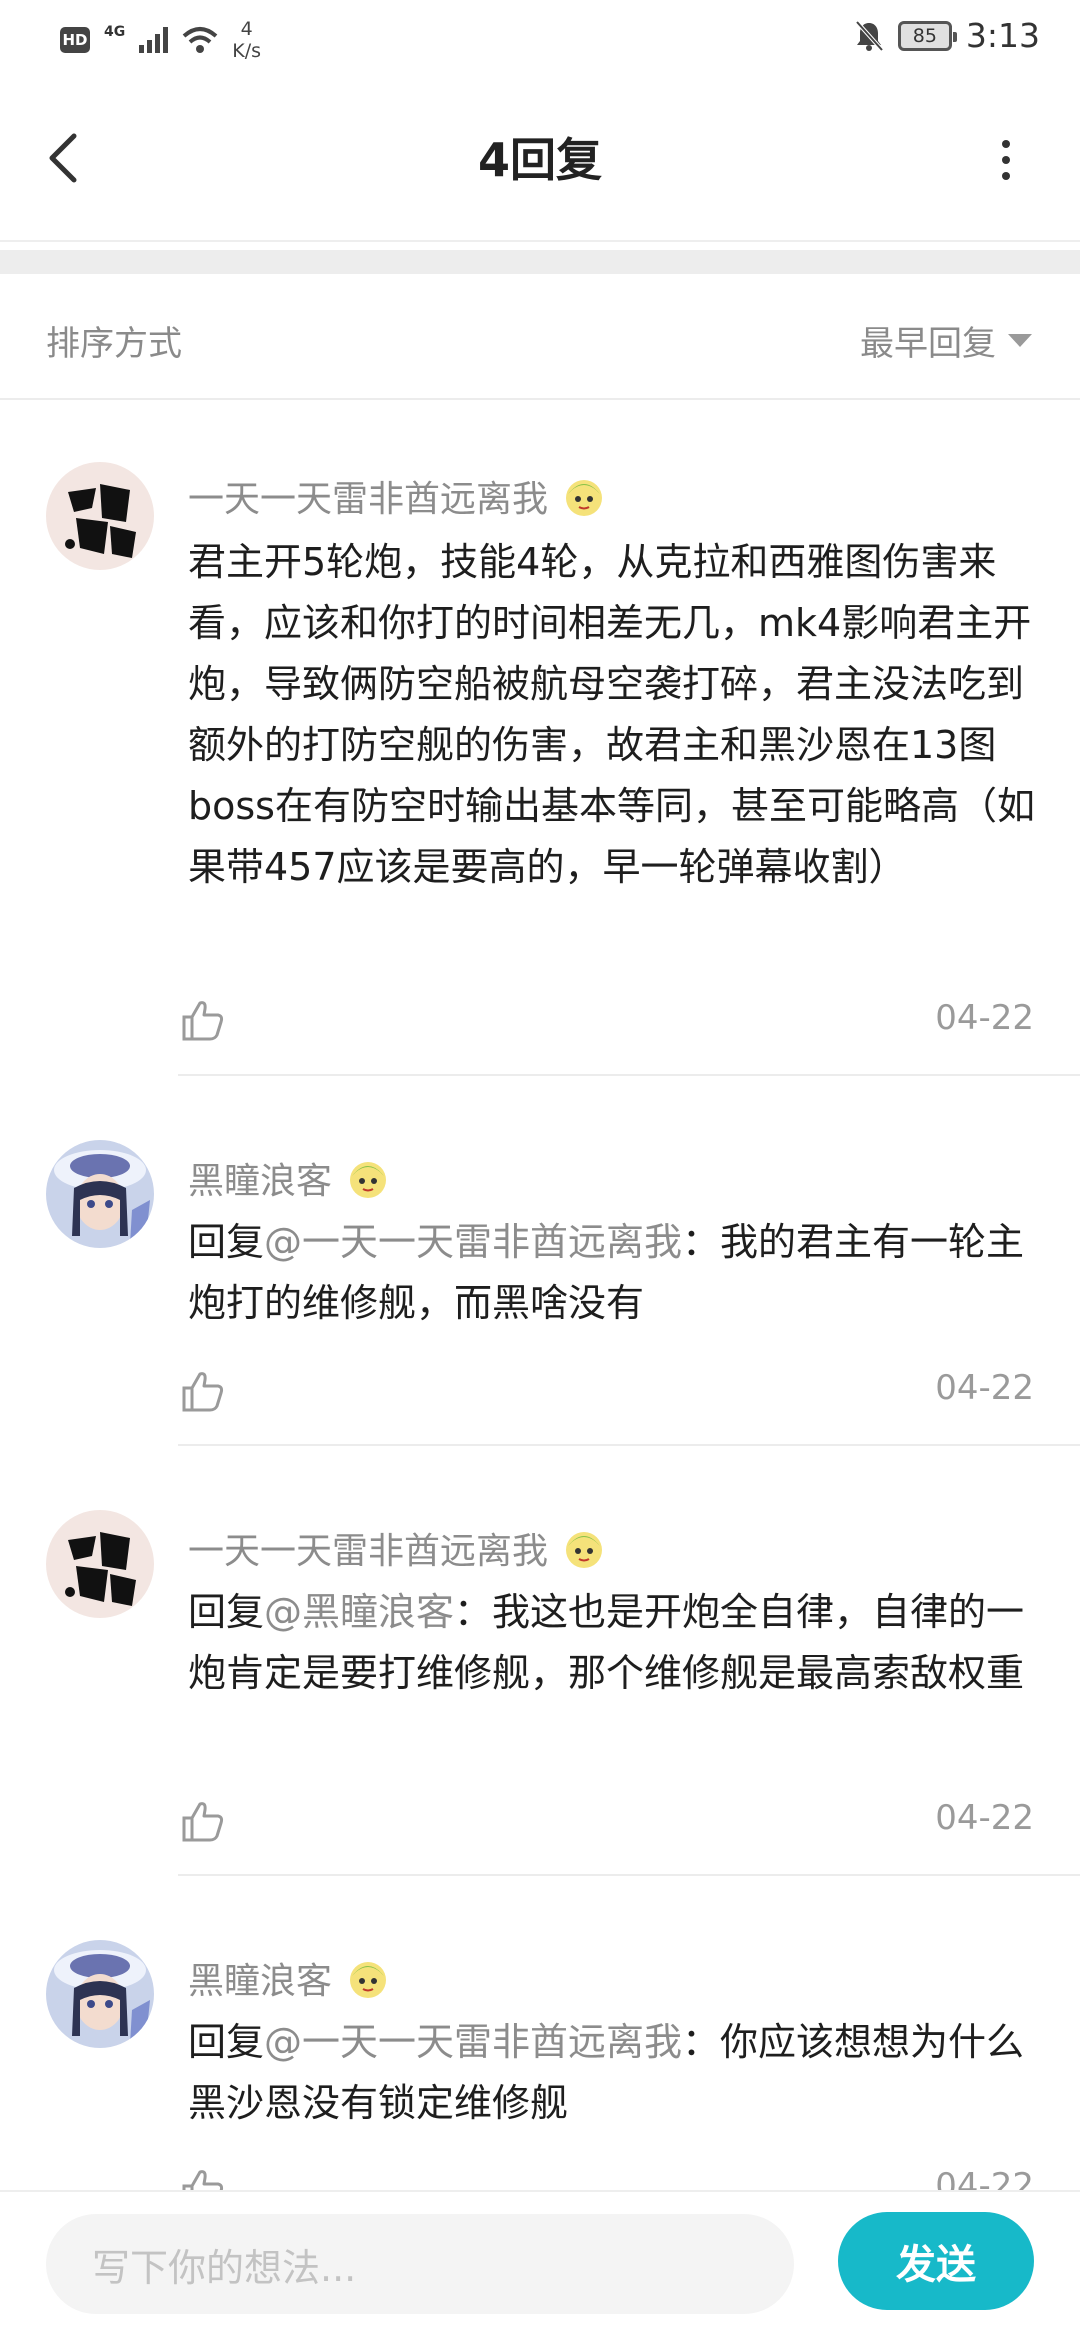  I want to click on speed-value: 4, so click(246, 29).